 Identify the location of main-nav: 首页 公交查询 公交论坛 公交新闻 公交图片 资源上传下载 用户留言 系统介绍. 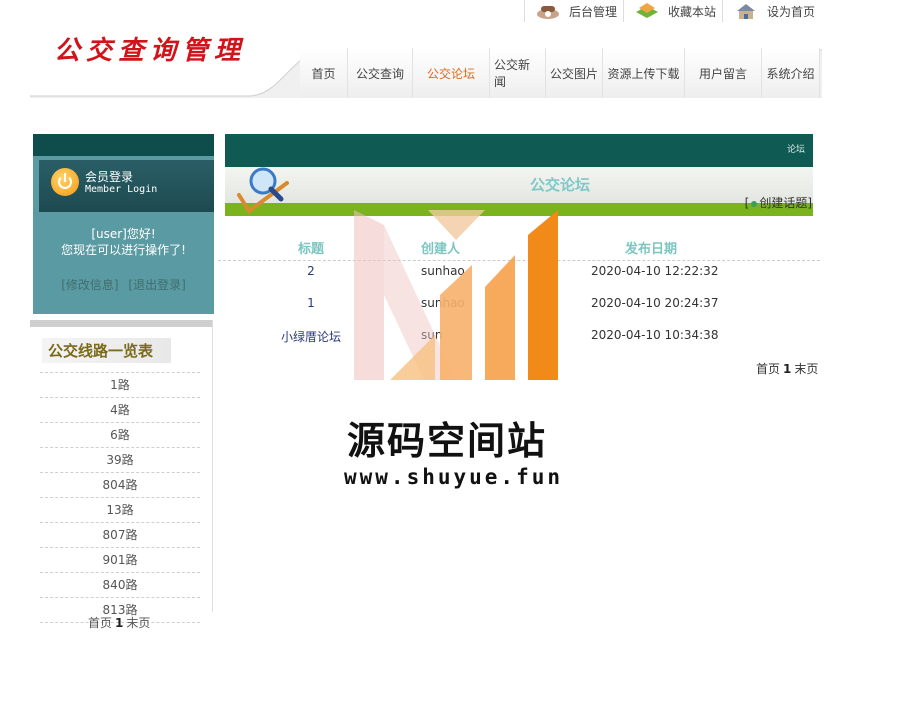
(560, 73).